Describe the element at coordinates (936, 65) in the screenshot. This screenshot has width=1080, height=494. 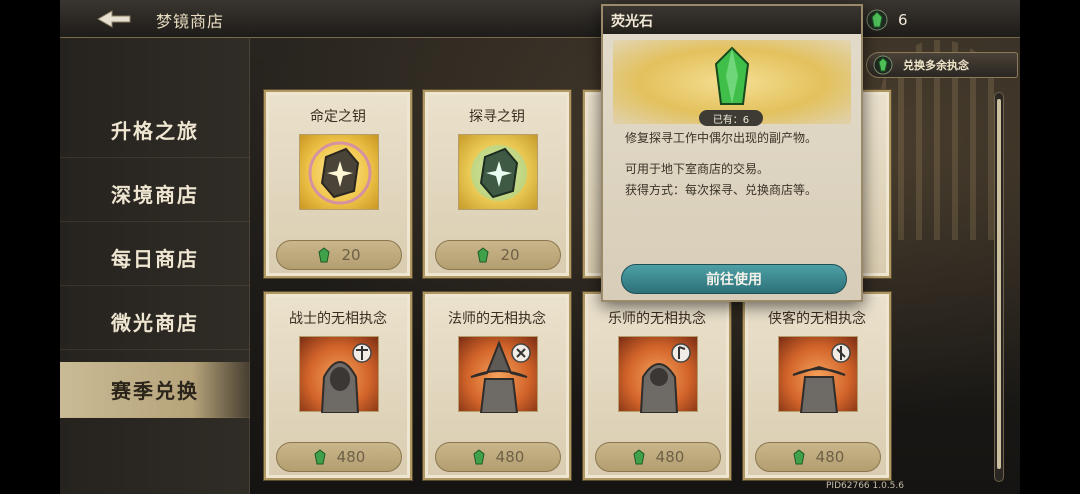
I see `exchange-extra-label: 兑换多余执念` at that location.